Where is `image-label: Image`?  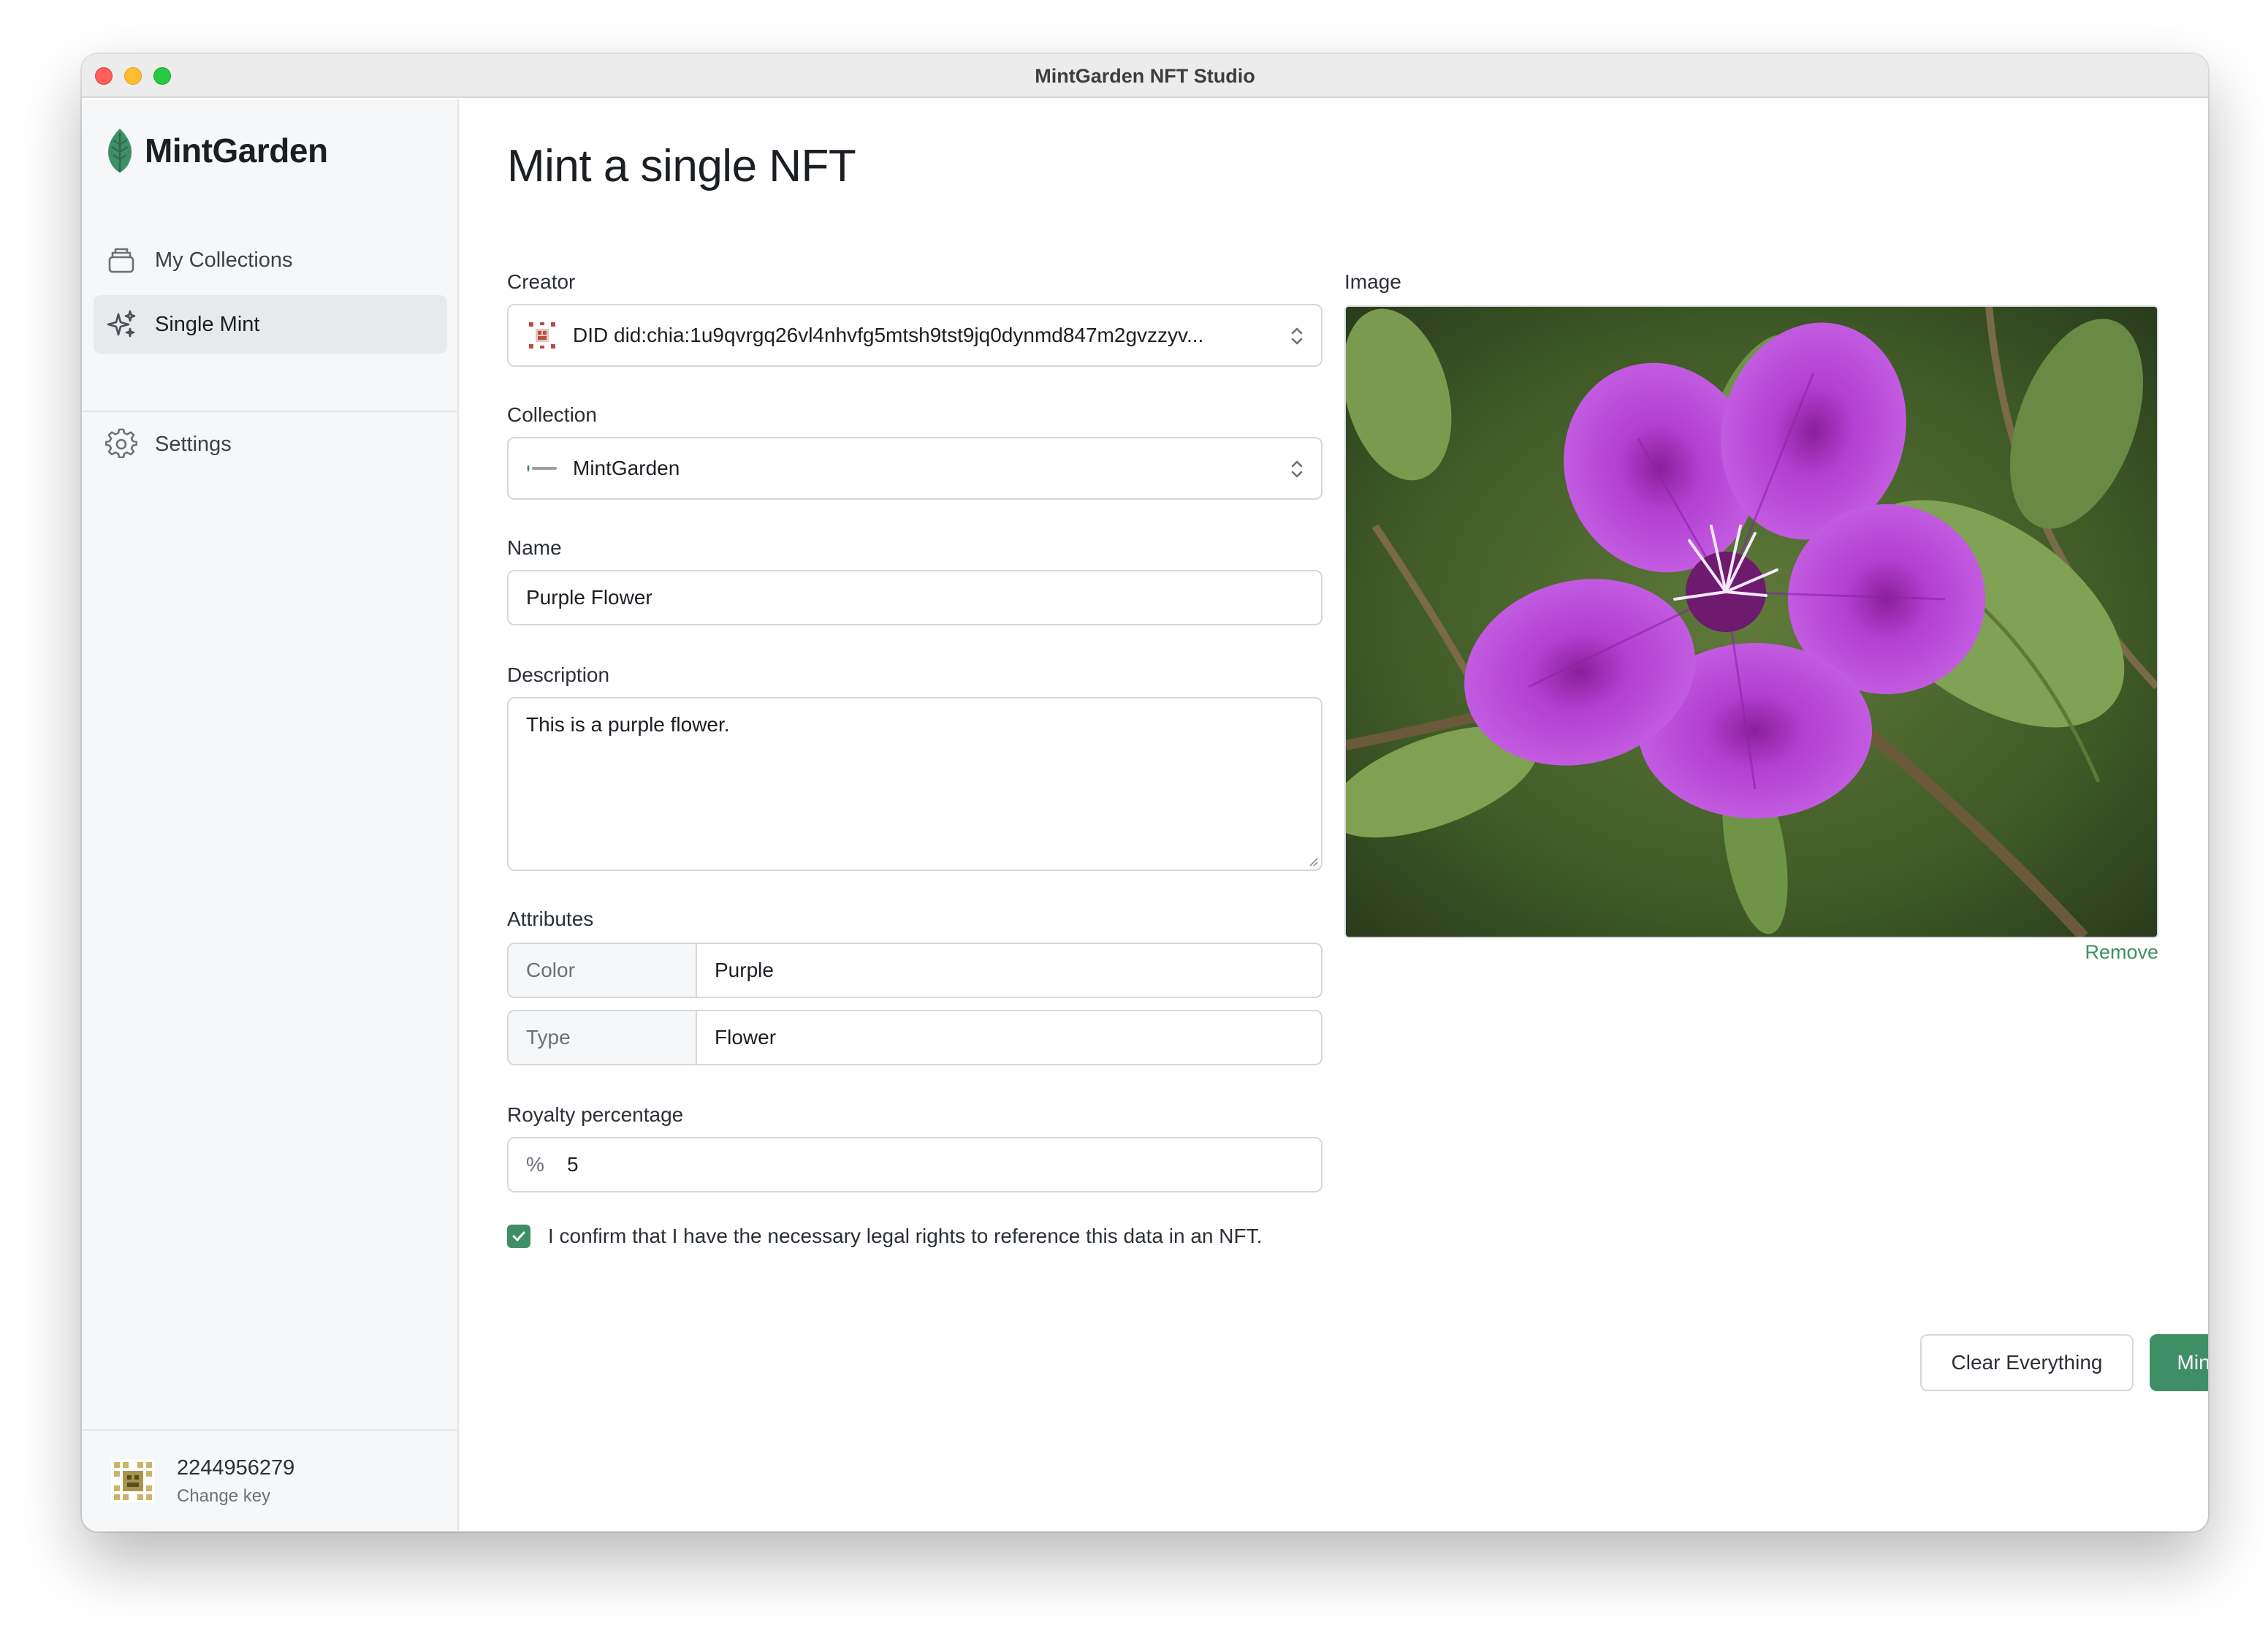 image-label: Image is located at coordinates (1372, 281).